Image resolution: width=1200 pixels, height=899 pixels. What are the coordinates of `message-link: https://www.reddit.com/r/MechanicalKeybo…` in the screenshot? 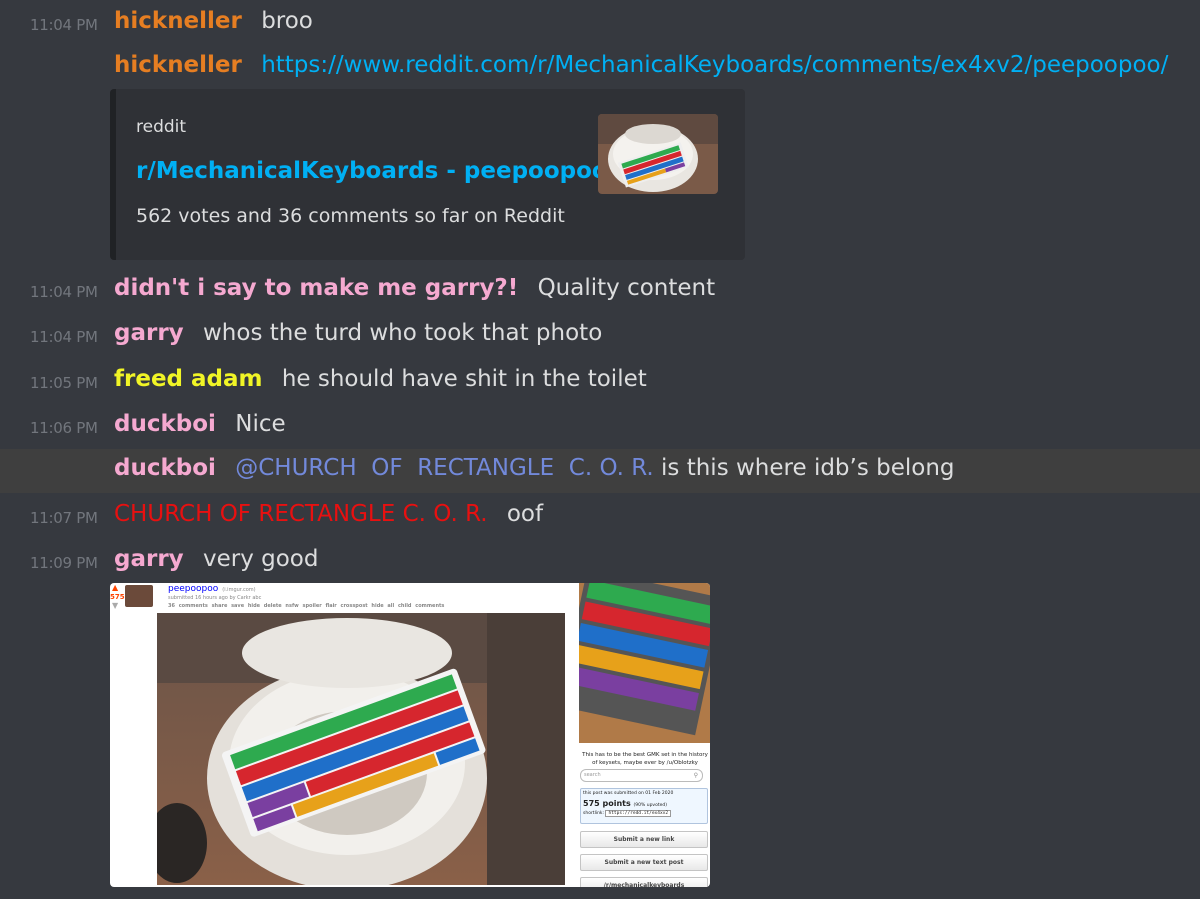 It's located at (714, 65).